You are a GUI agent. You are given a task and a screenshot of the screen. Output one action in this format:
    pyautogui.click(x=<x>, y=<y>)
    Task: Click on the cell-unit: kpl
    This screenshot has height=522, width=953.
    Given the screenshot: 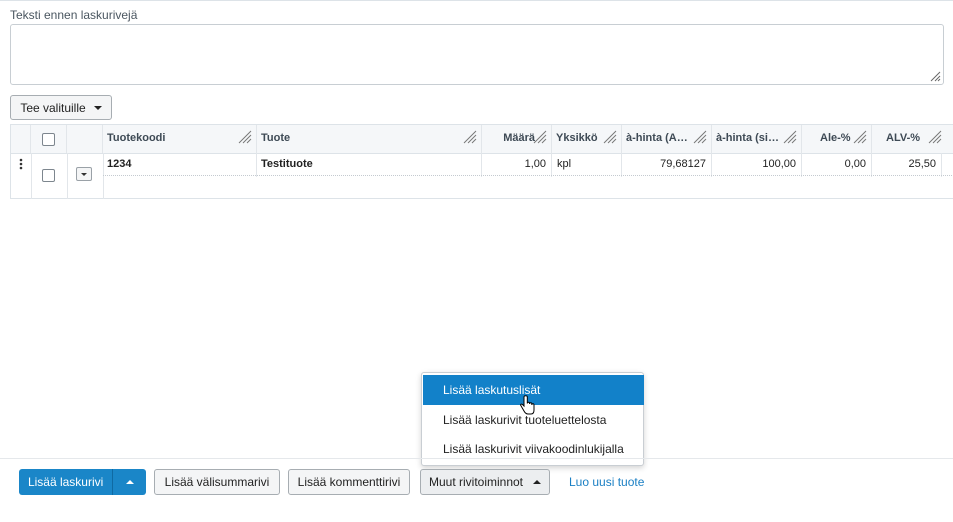 What is the action you would take?
    pyautogui.click(x=587, y=165)
    